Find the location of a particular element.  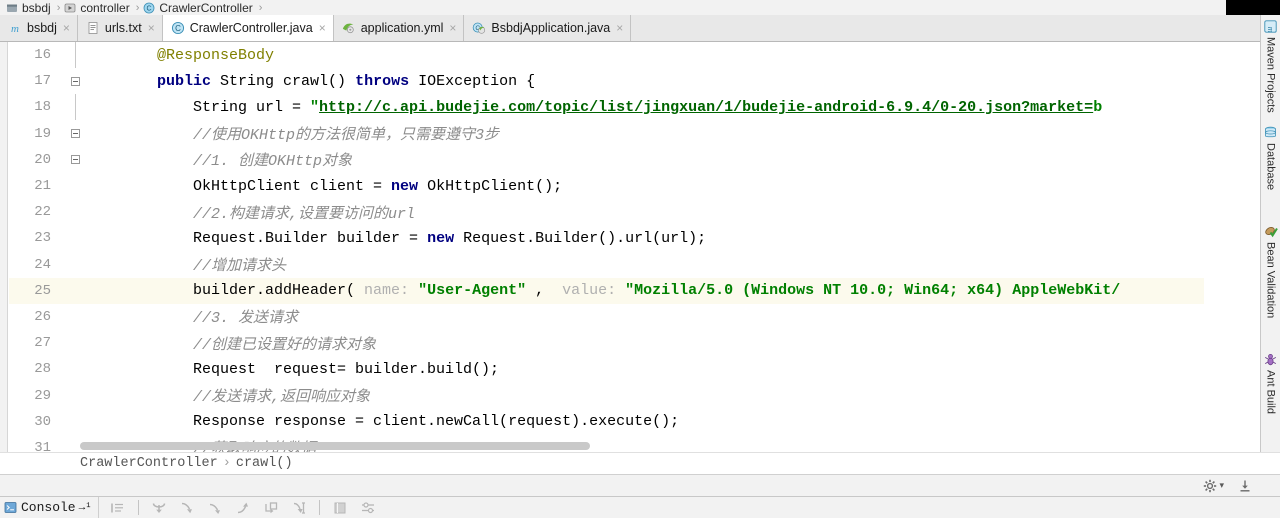

code-text: @ResponseBody is located at coordinates (197, 55).